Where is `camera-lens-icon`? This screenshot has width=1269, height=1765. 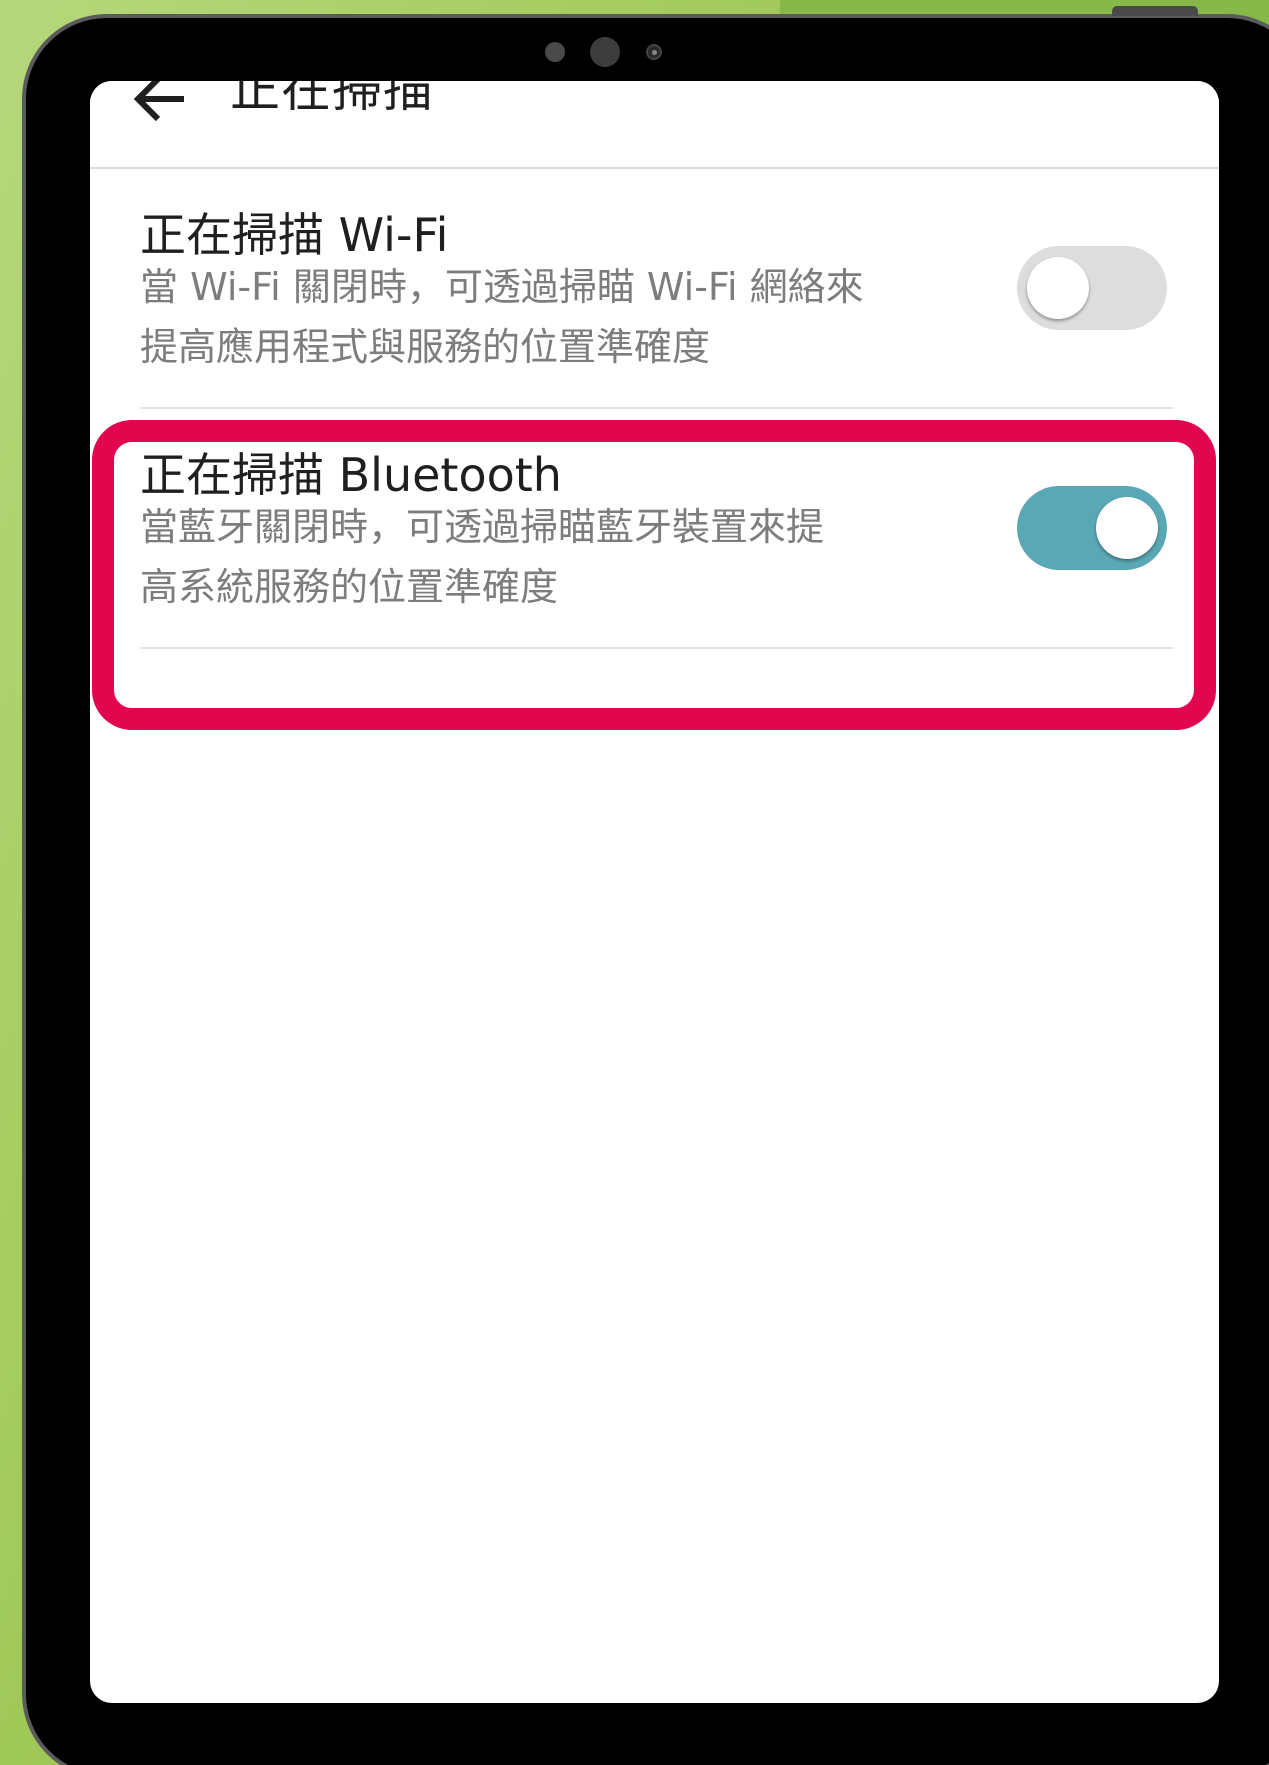
camera-lens-icon is located at coordinates (654, 52).